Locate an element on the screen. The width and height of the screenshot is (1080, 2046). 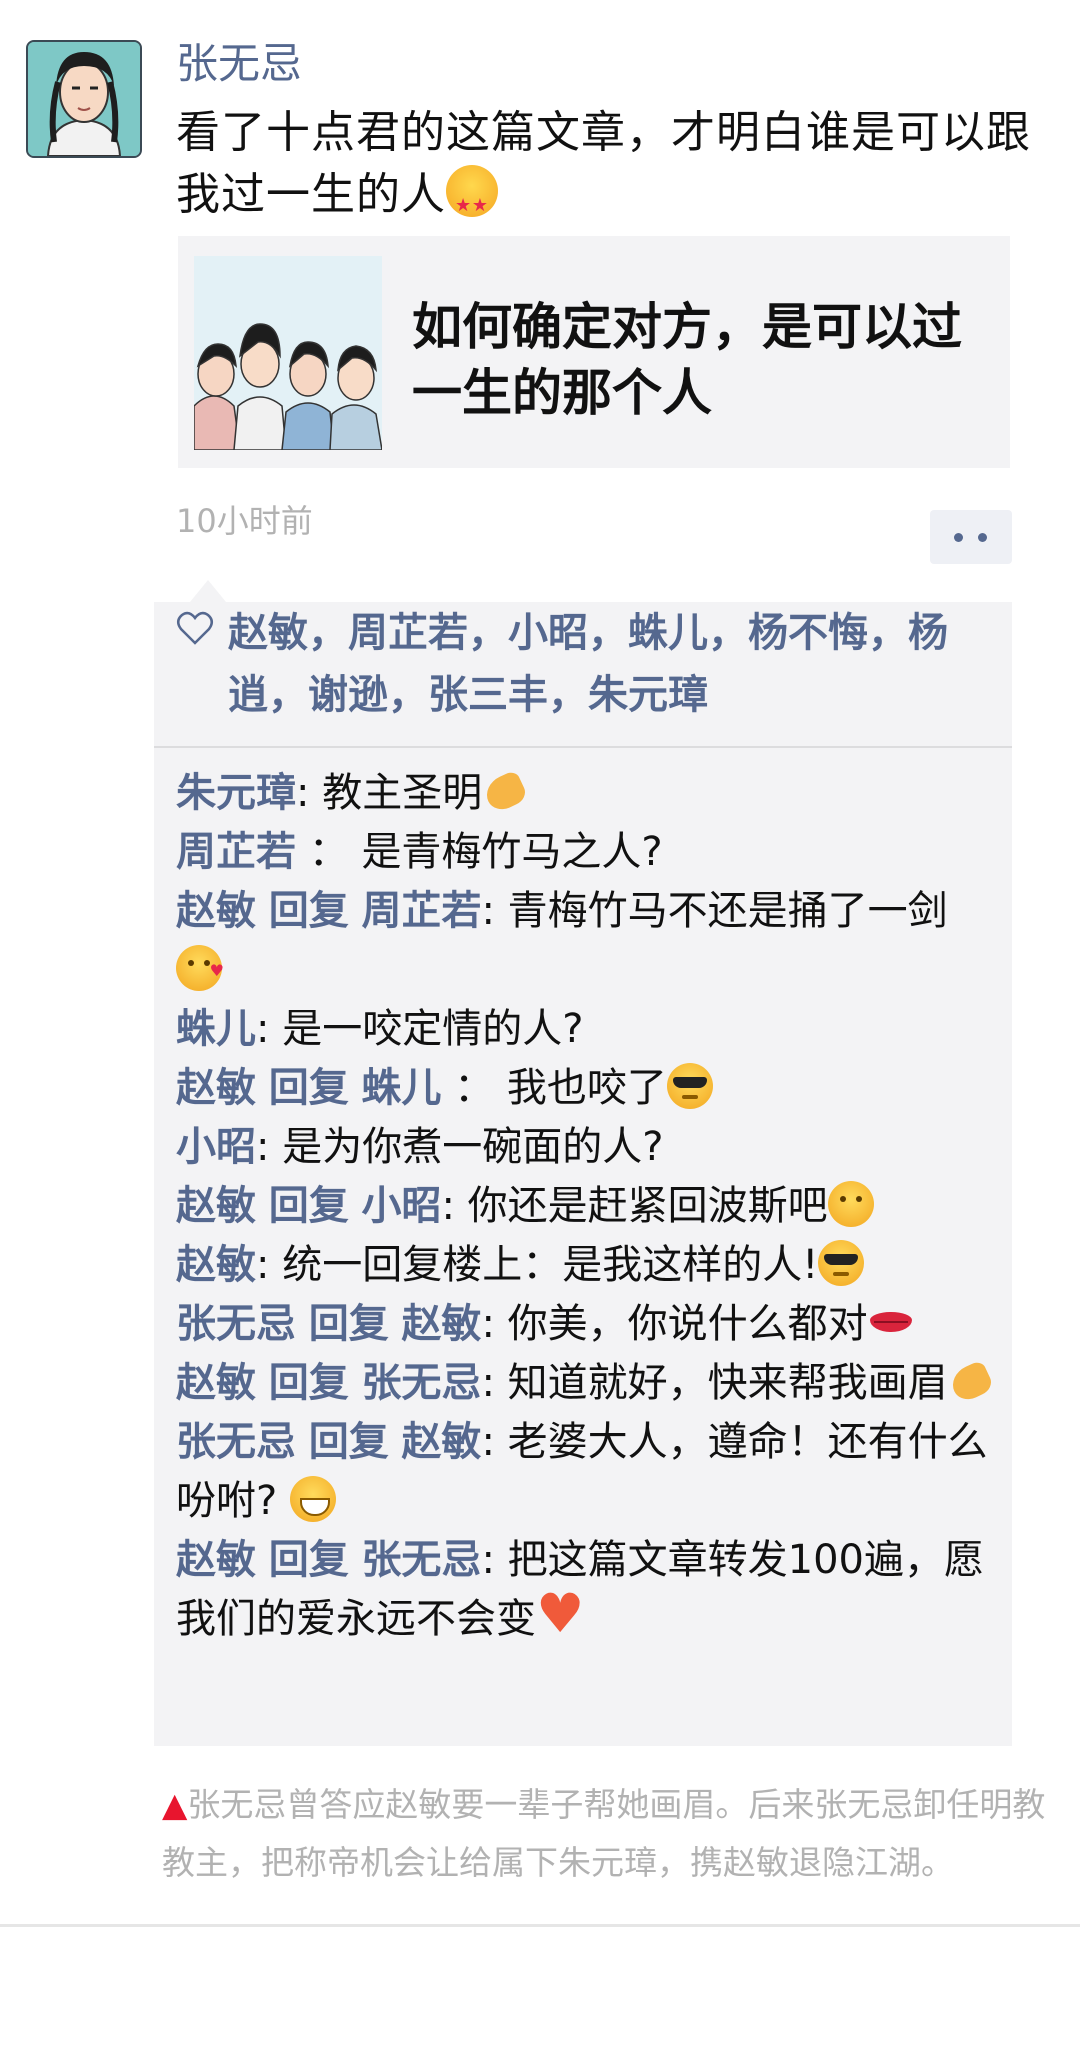
shared-article-card: 如何确定对方，是可以过一生的那个人 is located at coordinates (594, 352).